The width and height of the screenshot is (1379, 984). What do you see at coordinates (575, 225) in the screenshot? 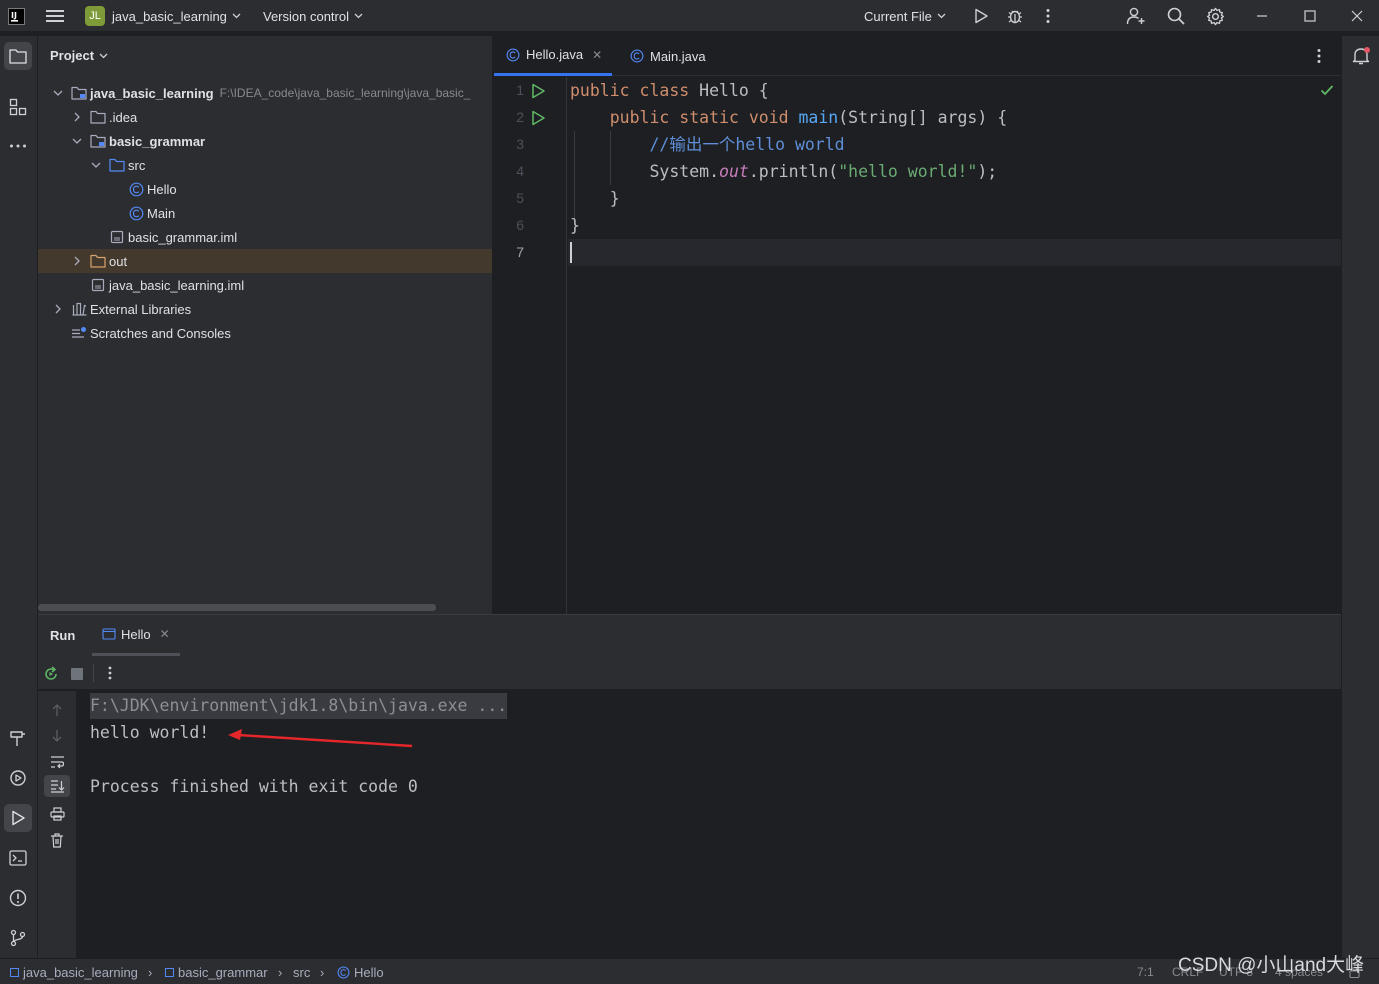
I see `code-line-6: }` at bounding box center [575, 225].